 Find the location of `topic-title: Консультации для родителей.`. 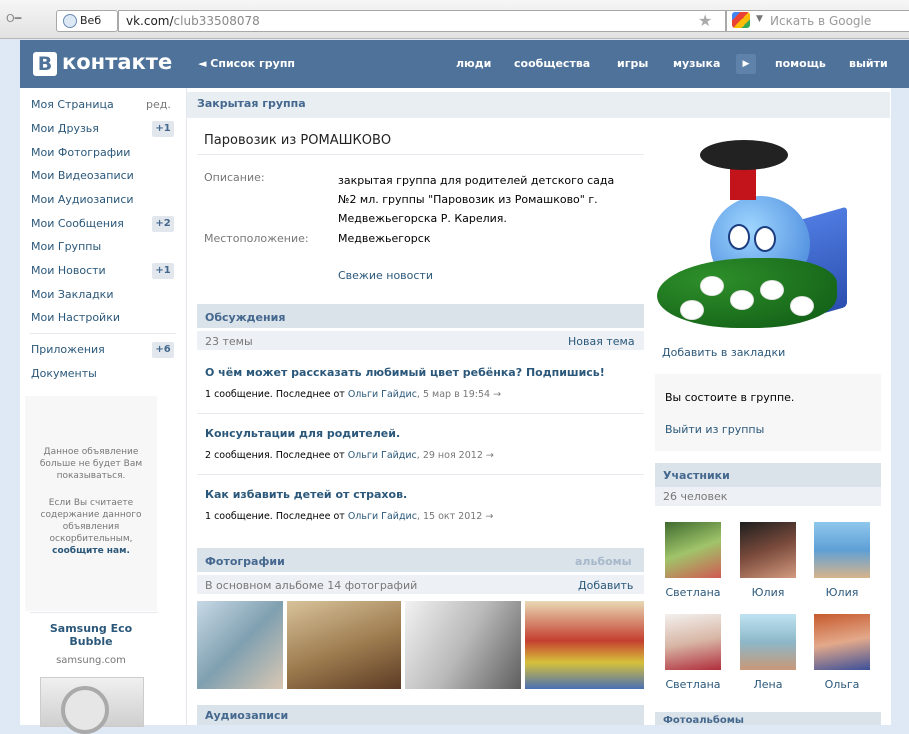

topic-title: Консультации для родителей. is located at coordinates (302, 433).